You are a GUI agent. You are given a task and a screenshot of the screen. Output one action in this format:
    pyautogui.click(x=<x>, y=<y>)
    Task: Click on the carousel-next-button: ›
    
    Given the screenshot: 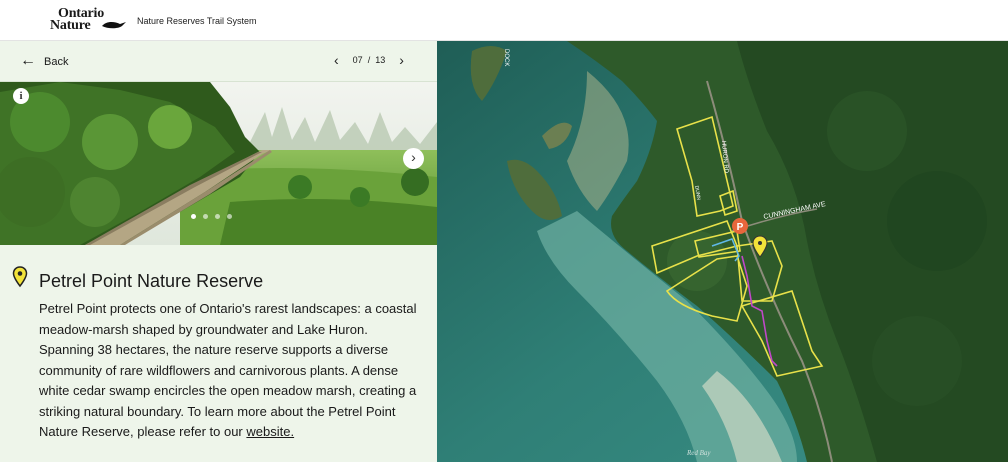 What is the action you would take?
    pyautogui.click(x=413, y=158)
    